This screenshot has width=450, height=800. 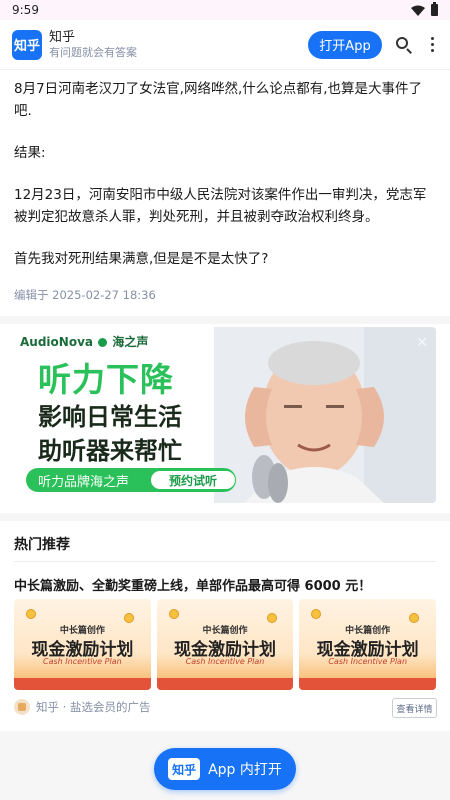 I want to click on ad-source: 知乎 · 盐选会员的广告, so click(x=82, y=707).